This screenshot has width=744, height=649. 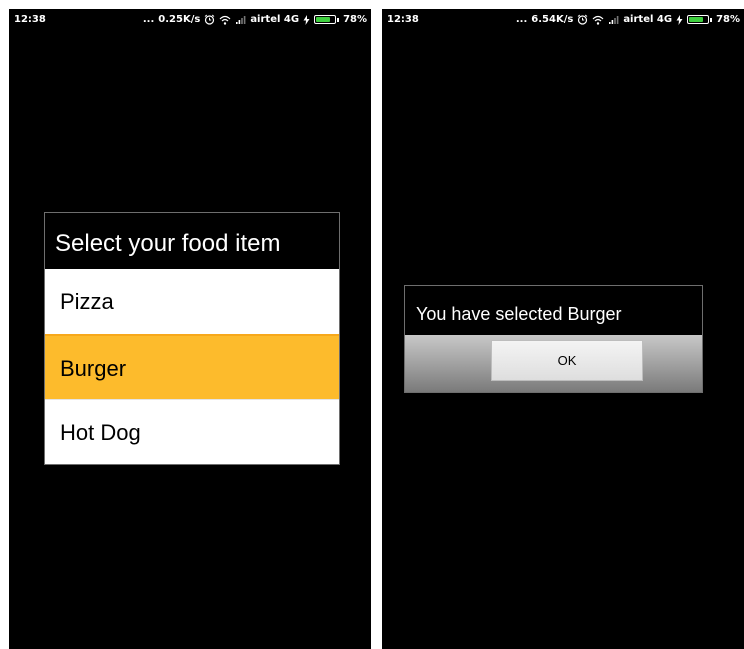 I want to click on dialog-button-bar: OK, so click(x=553, y=363).